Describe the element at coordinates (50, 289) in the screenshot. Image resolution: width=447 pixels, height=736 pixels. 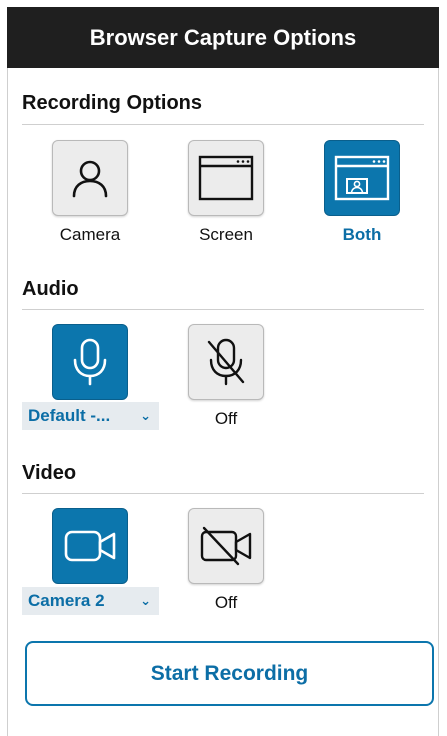
I see `audio-heading: Audio` at that location.